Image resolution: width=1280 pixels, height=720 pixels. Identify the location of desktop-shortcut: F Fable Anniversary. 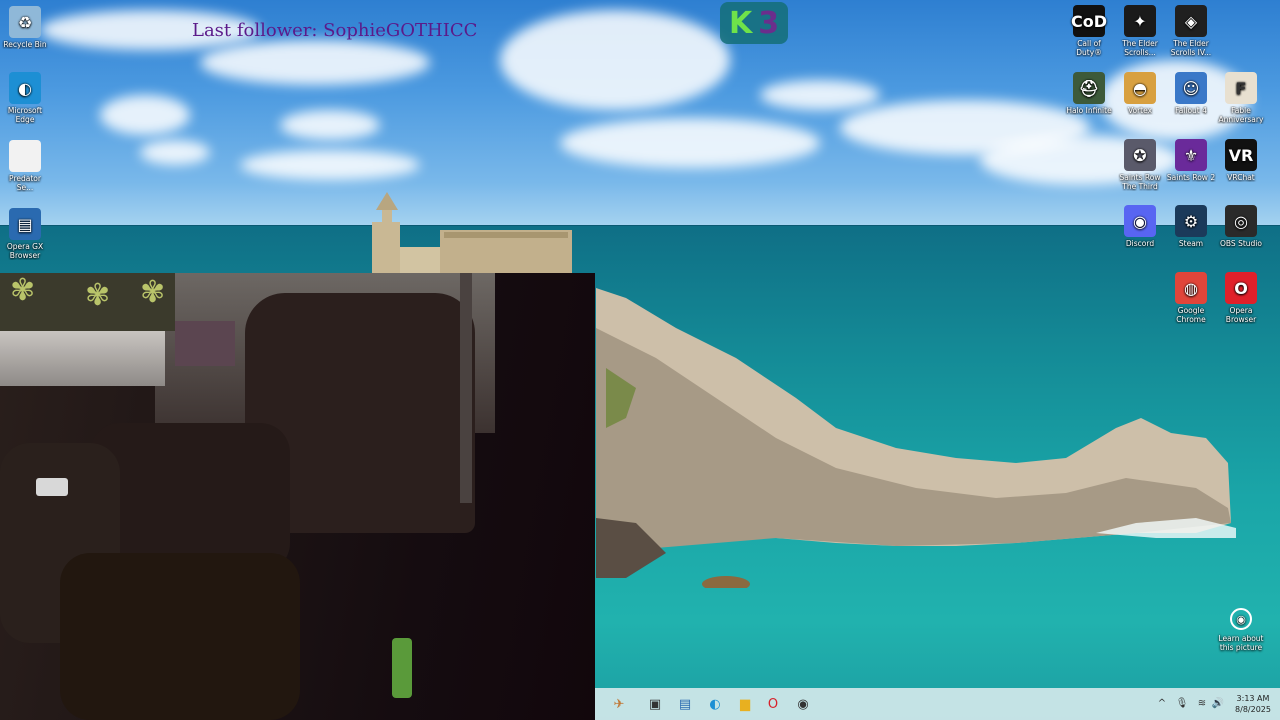
(1241, 98).